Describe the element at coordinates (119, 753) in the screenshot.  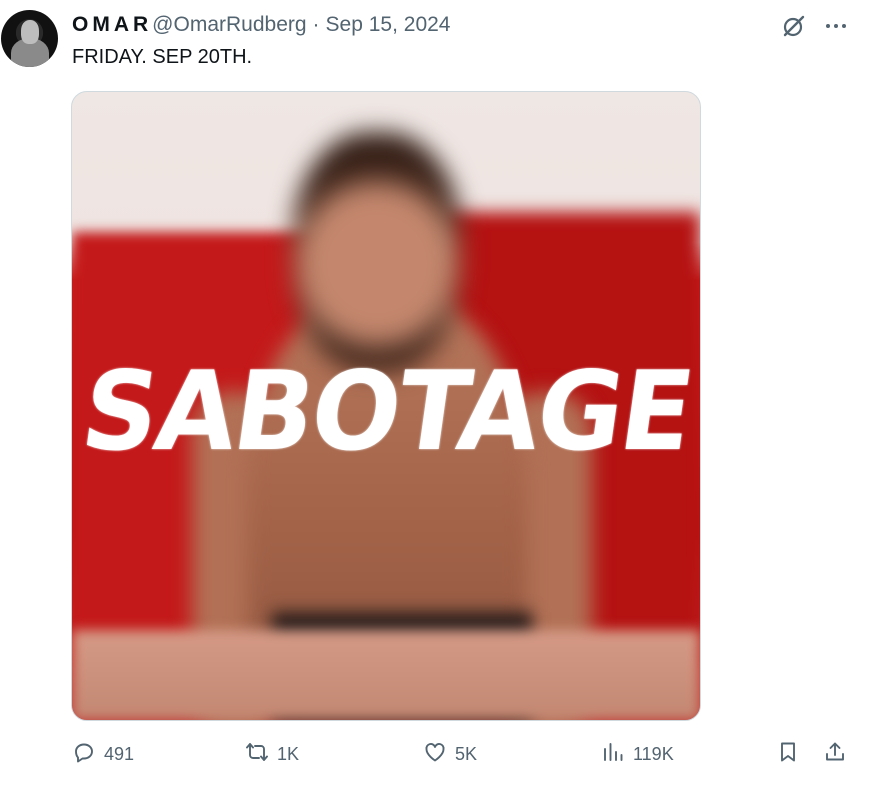
I see `reply-count: 491` at that location.